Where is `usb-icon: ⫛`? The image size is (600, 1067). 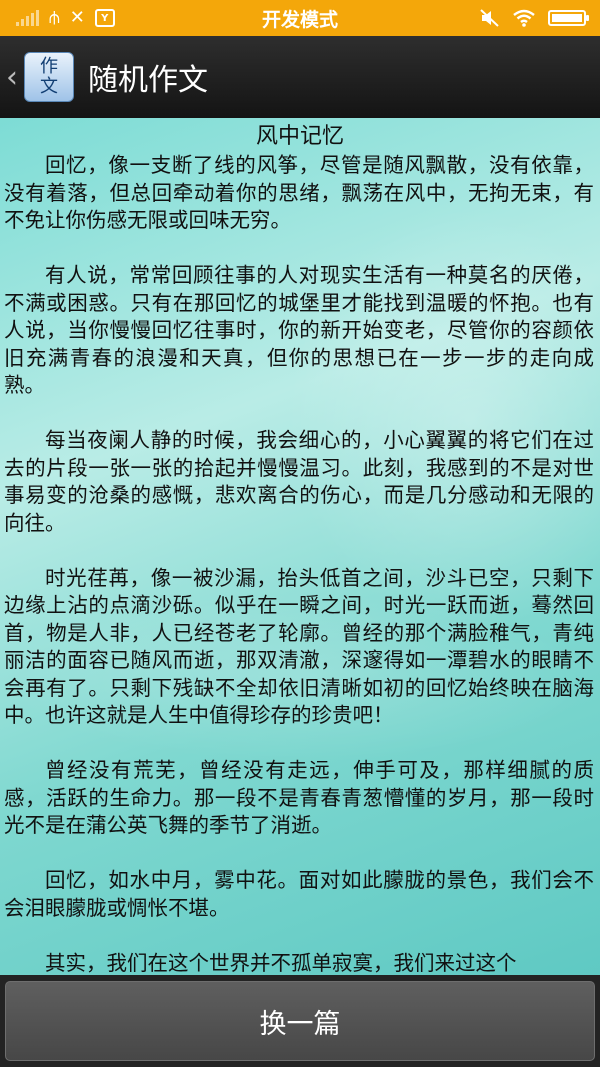 usb-icon: ⫛ is located at coordinates (54, 17).